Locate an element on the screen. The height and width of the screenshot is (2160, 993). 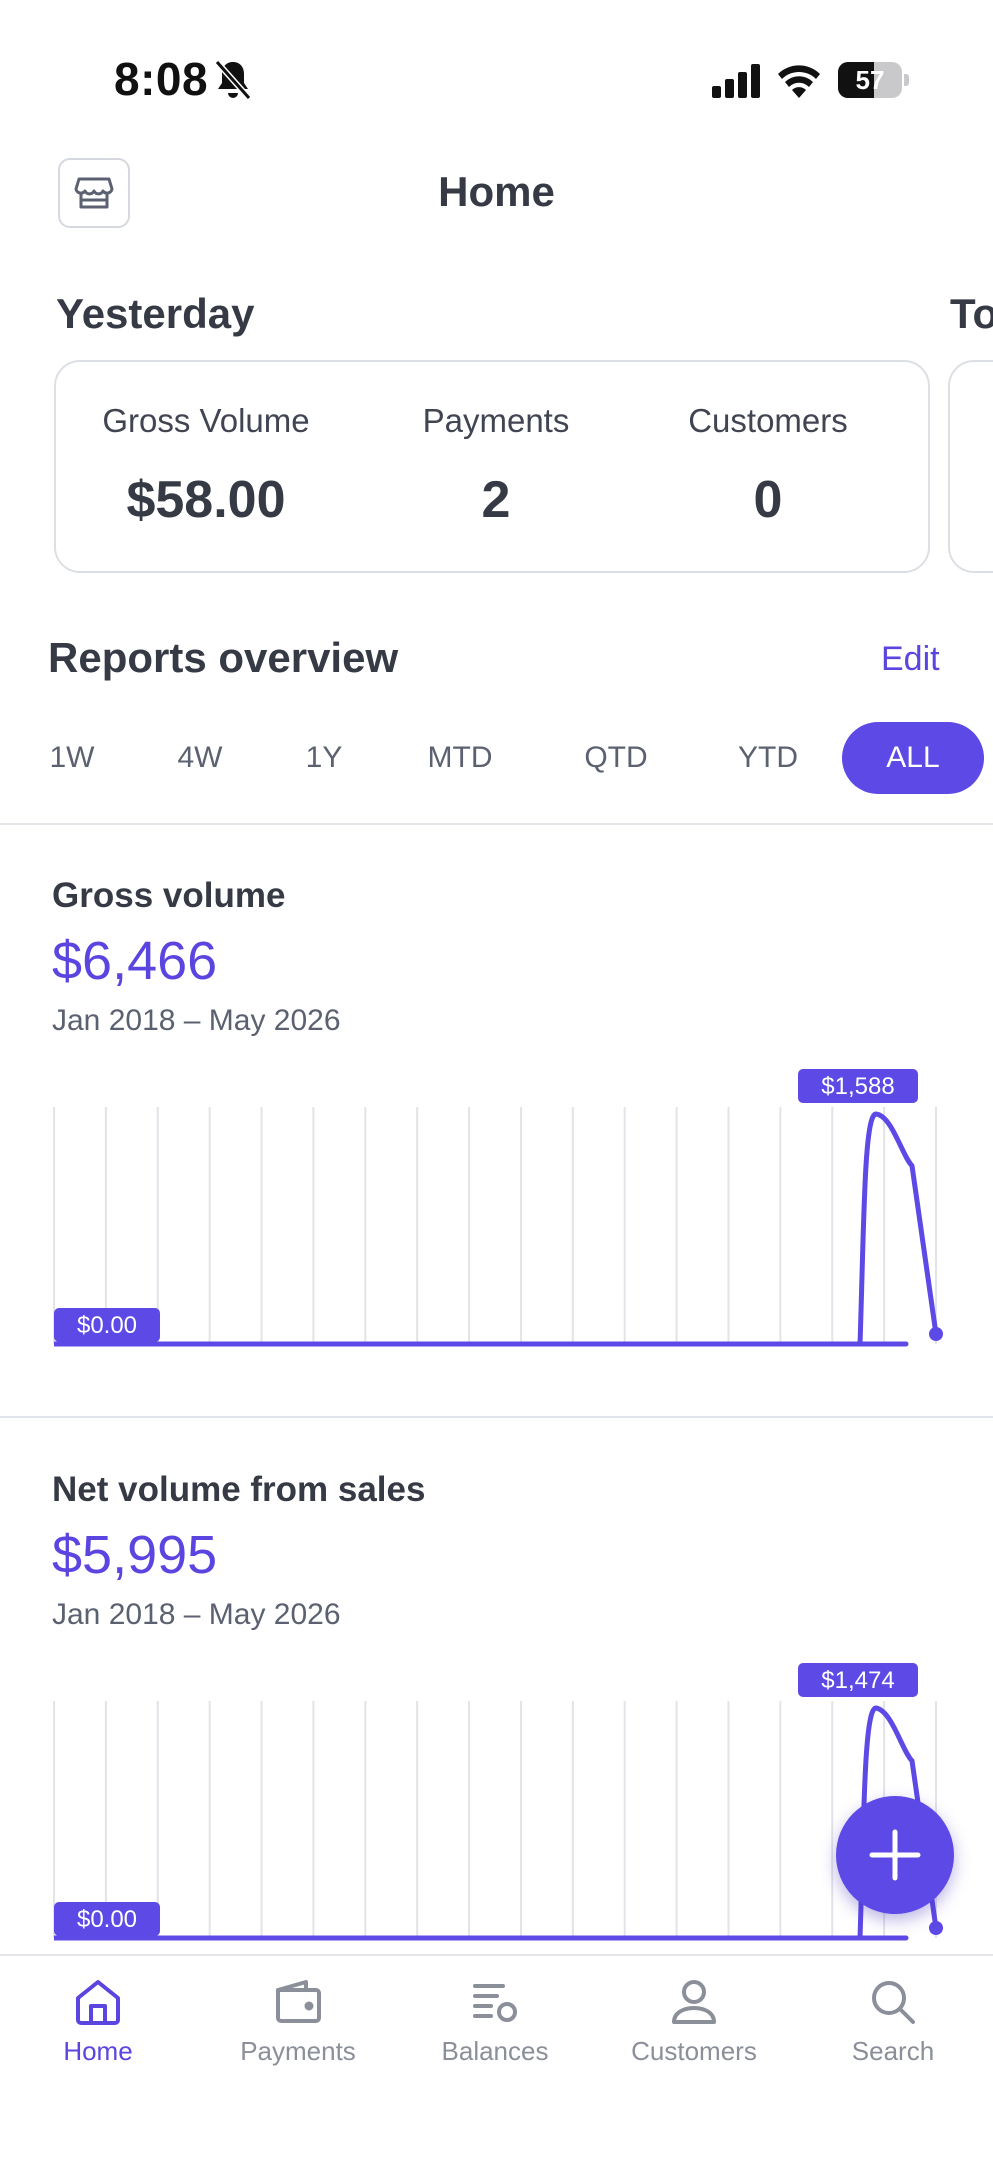
battery-level: 57 is located at coordinates (870, 80).